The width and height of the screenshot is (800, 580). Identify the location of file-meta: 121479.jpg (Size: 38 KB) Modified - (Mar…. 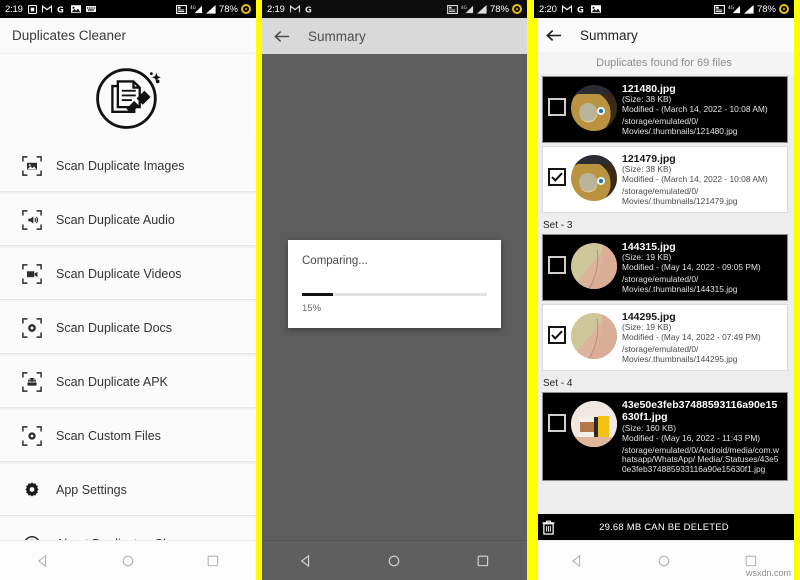
(702, 179).